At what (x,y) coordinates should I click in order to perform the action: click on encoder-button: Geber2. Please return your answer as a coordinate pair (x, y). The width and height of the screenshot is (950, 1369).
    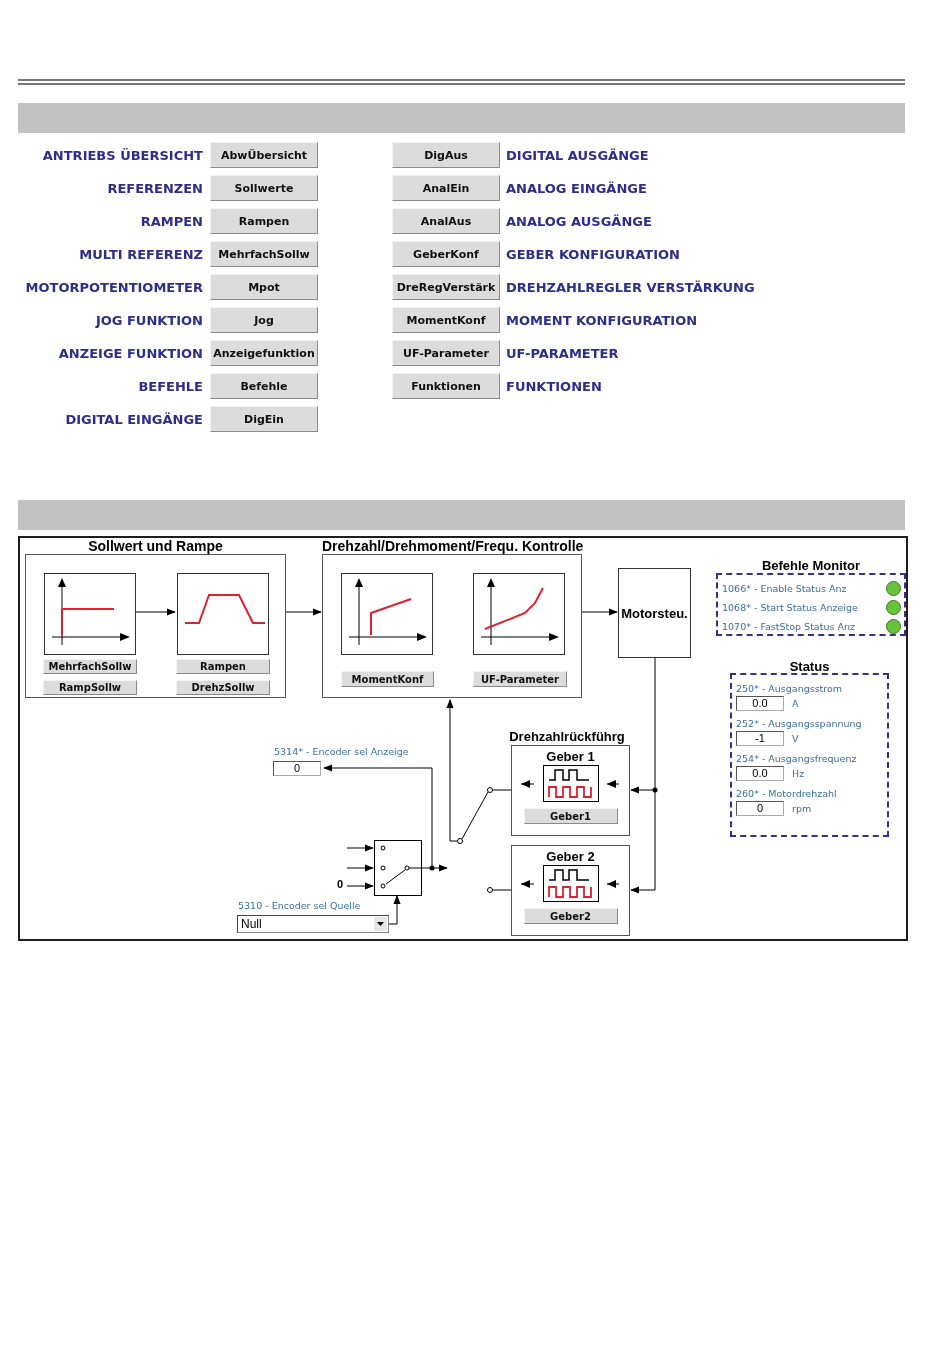
    Looking at the image, I should click on (570, 916).